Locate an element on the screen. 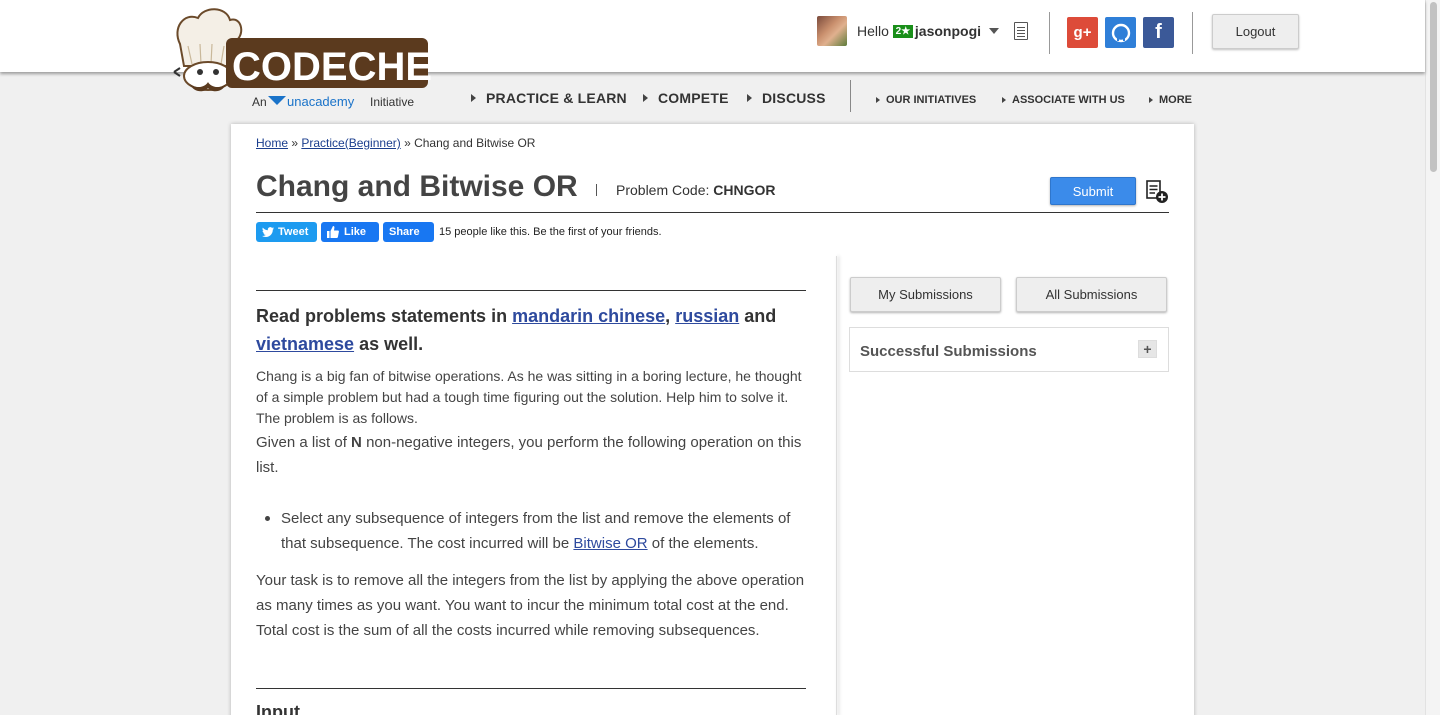  nav-practice-learn: PRACTICE & LEARN is located at coordinates (549, 98).